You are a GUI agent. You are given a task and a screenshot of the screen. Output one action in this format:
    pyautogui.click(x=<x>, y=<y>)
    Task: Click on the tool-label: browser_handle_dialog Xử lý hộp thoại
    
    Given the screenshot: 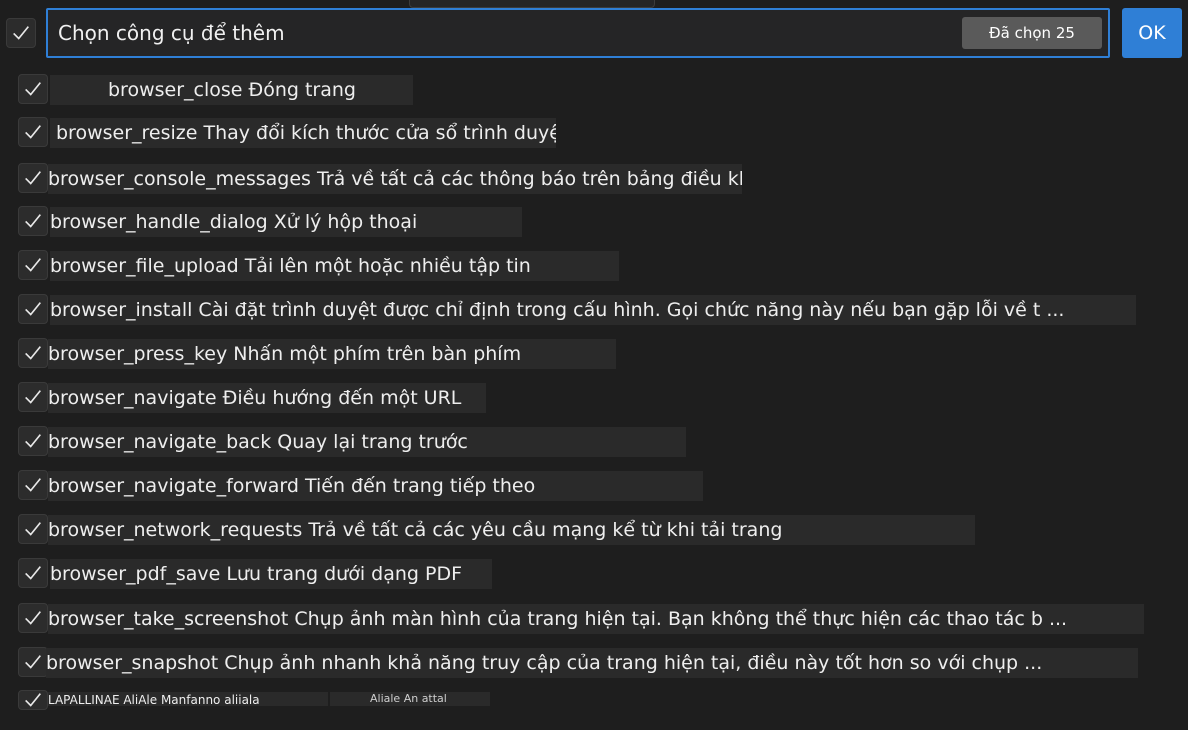 What is the action you would take?
    pyautogui.click(x=286, y=222)
    